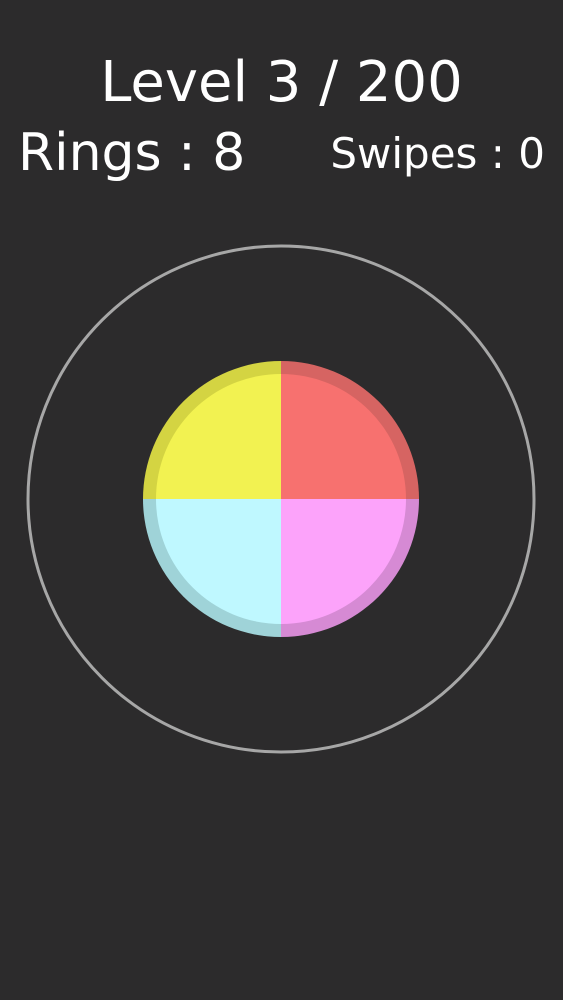 Image resolution: width=563 pixels, height=1000 pixels. What do you see at coordinates (343, 436) in the screenshot?
I see `quadrant-top-right` at bounding box center [343, 436].